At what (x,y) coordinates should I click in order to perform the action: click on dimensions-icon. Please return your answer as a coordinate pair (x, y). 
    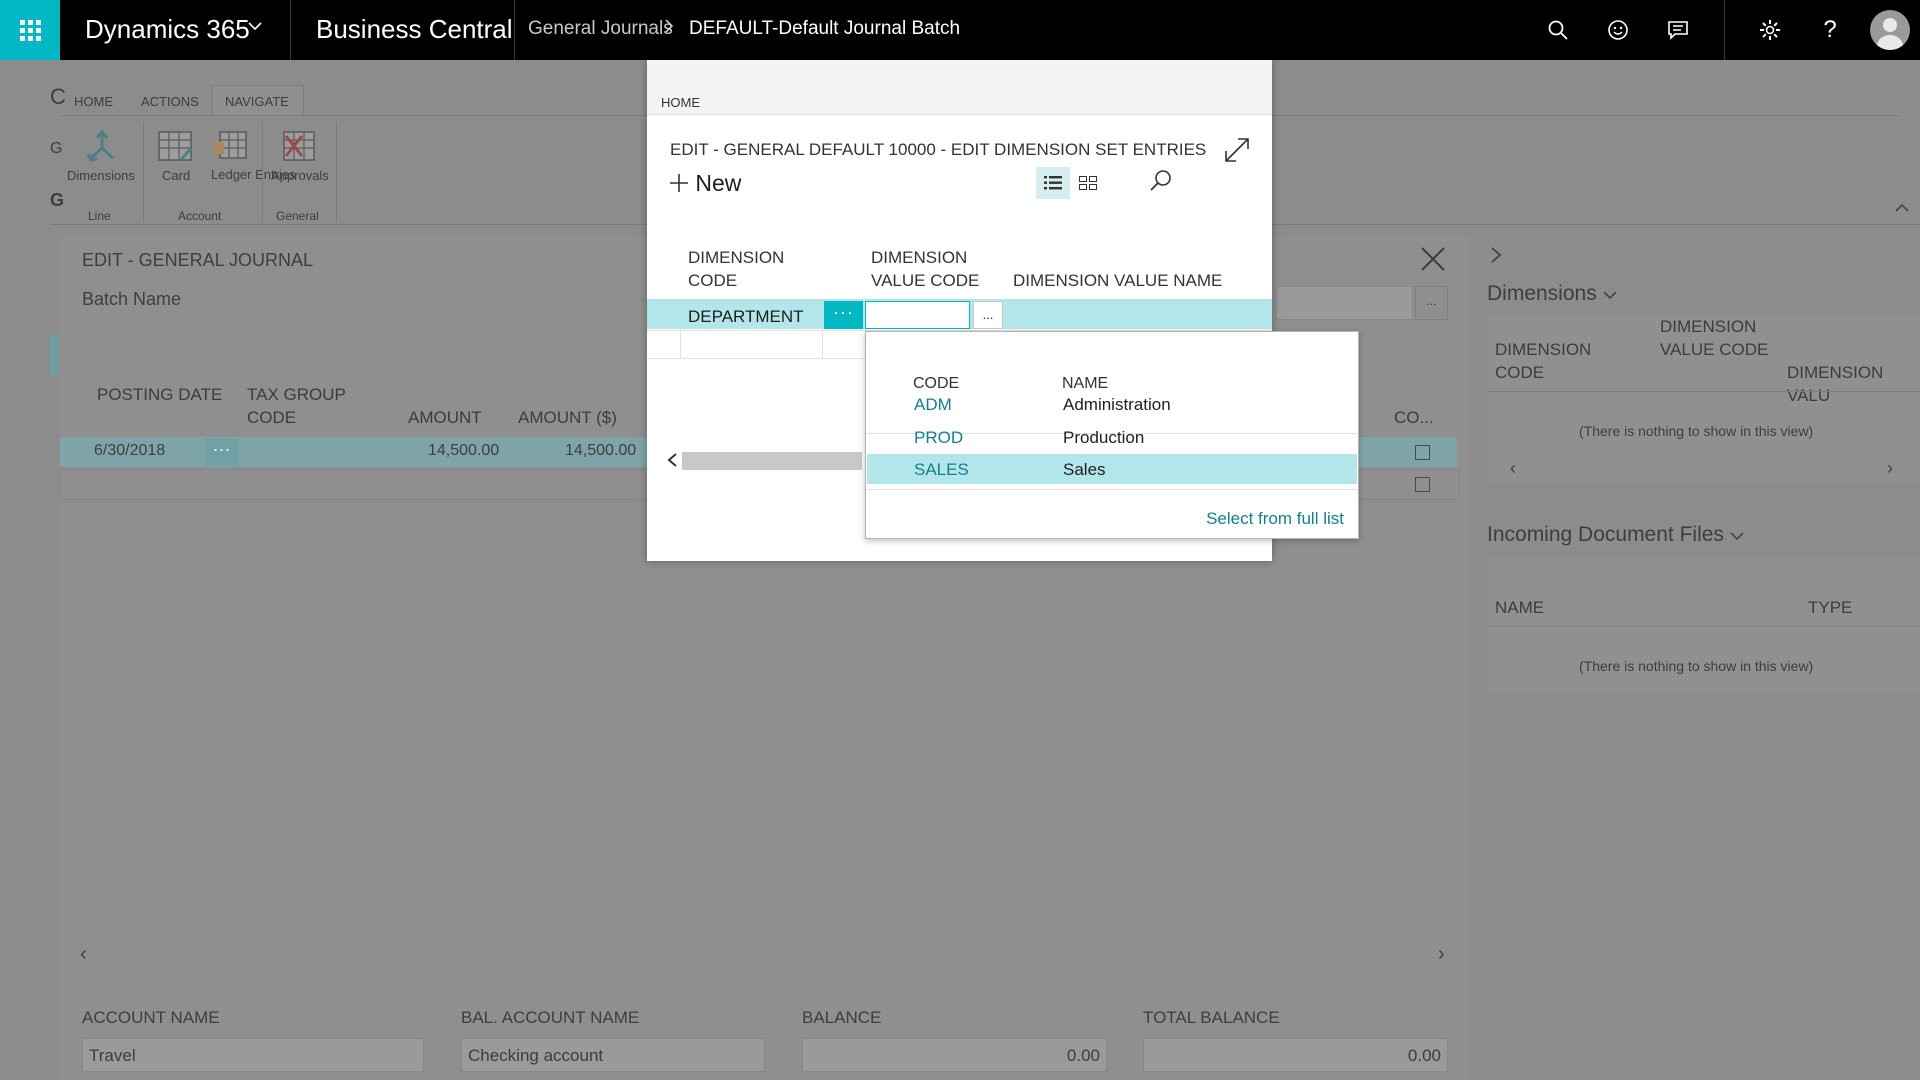
    Looking at the image, I should click on (102, 146).